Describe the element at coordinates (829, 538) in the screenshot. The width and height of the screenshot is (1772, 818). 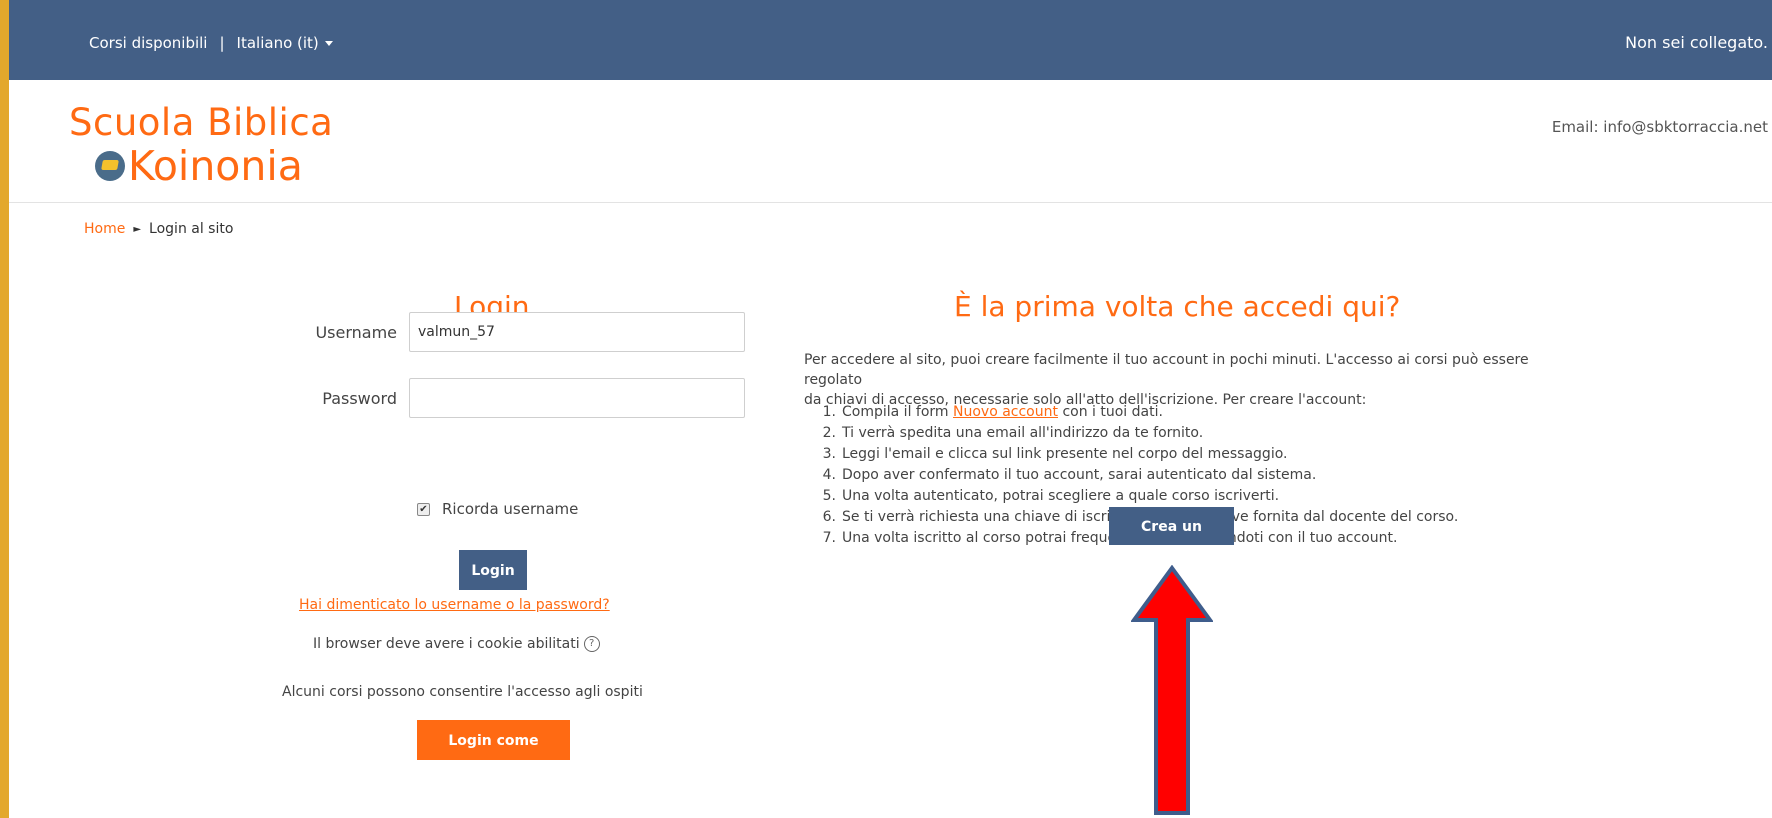
I see `step-number: 7.` at that location.